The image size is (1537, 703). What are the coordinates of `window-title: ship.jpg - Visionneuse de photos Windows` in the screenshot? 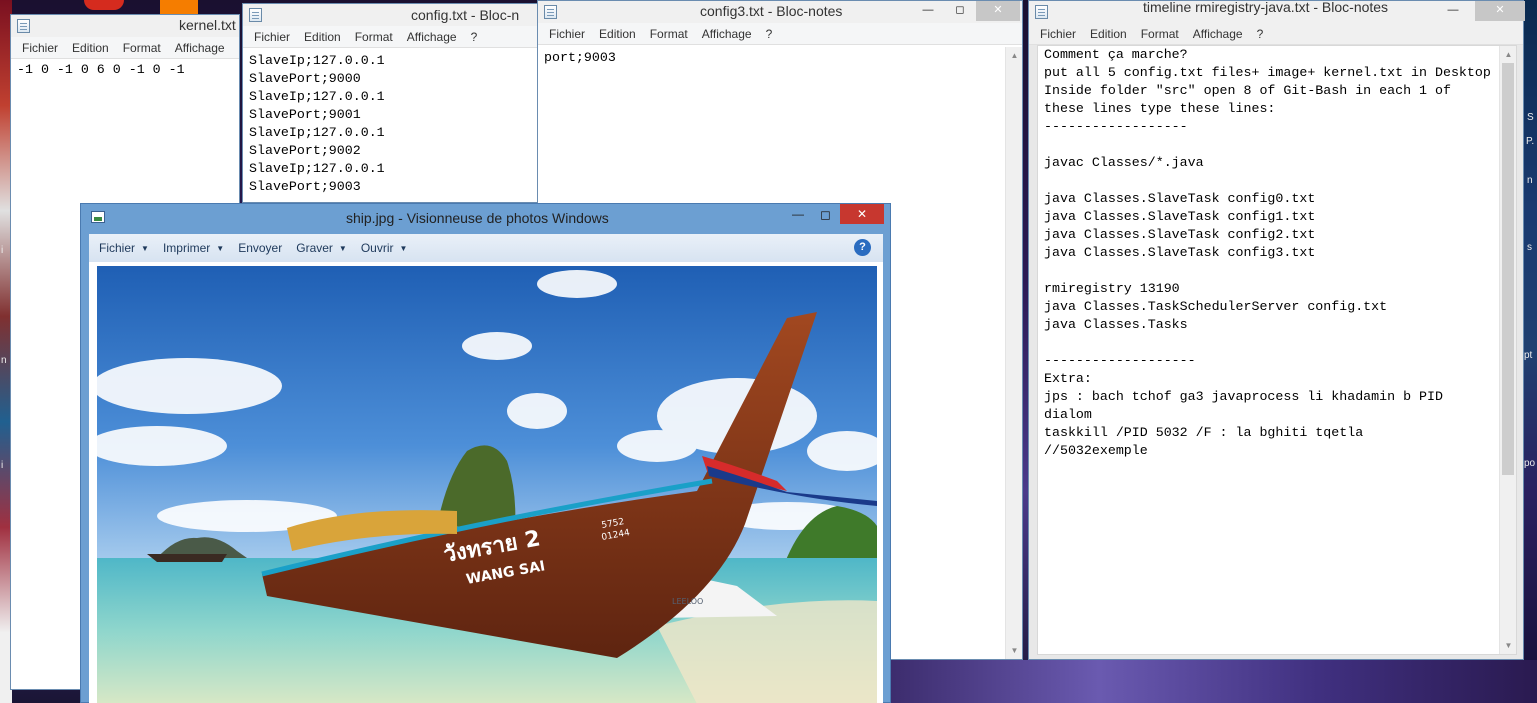 It's located at (477, 218).